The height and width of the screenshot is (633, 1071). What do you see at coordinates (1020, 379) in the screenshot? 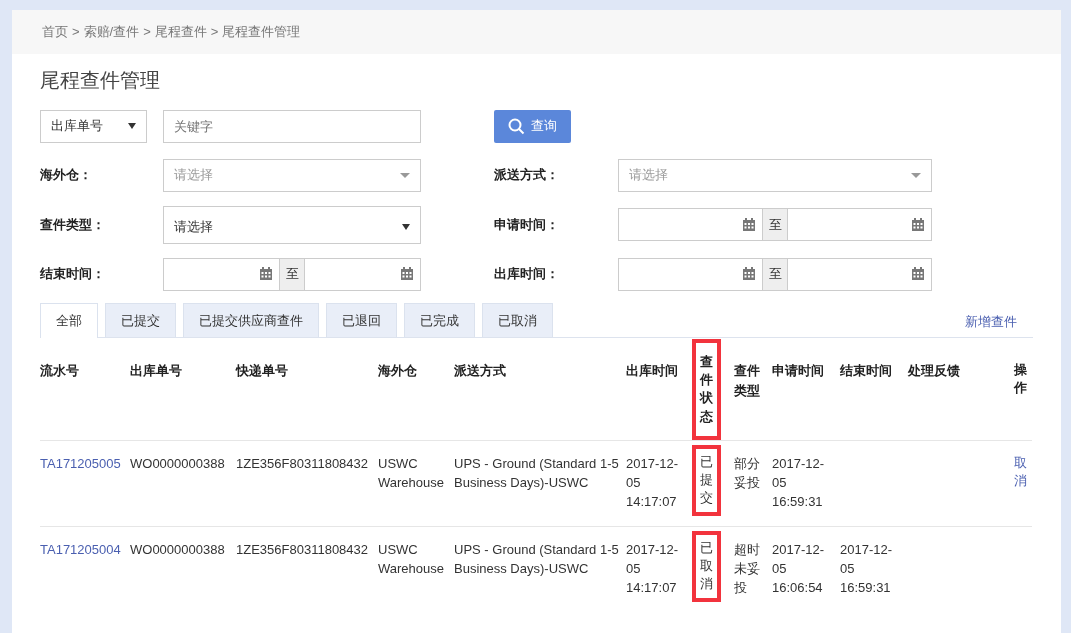
I see `column-header: 操作` at bounding box center [1020, 379].